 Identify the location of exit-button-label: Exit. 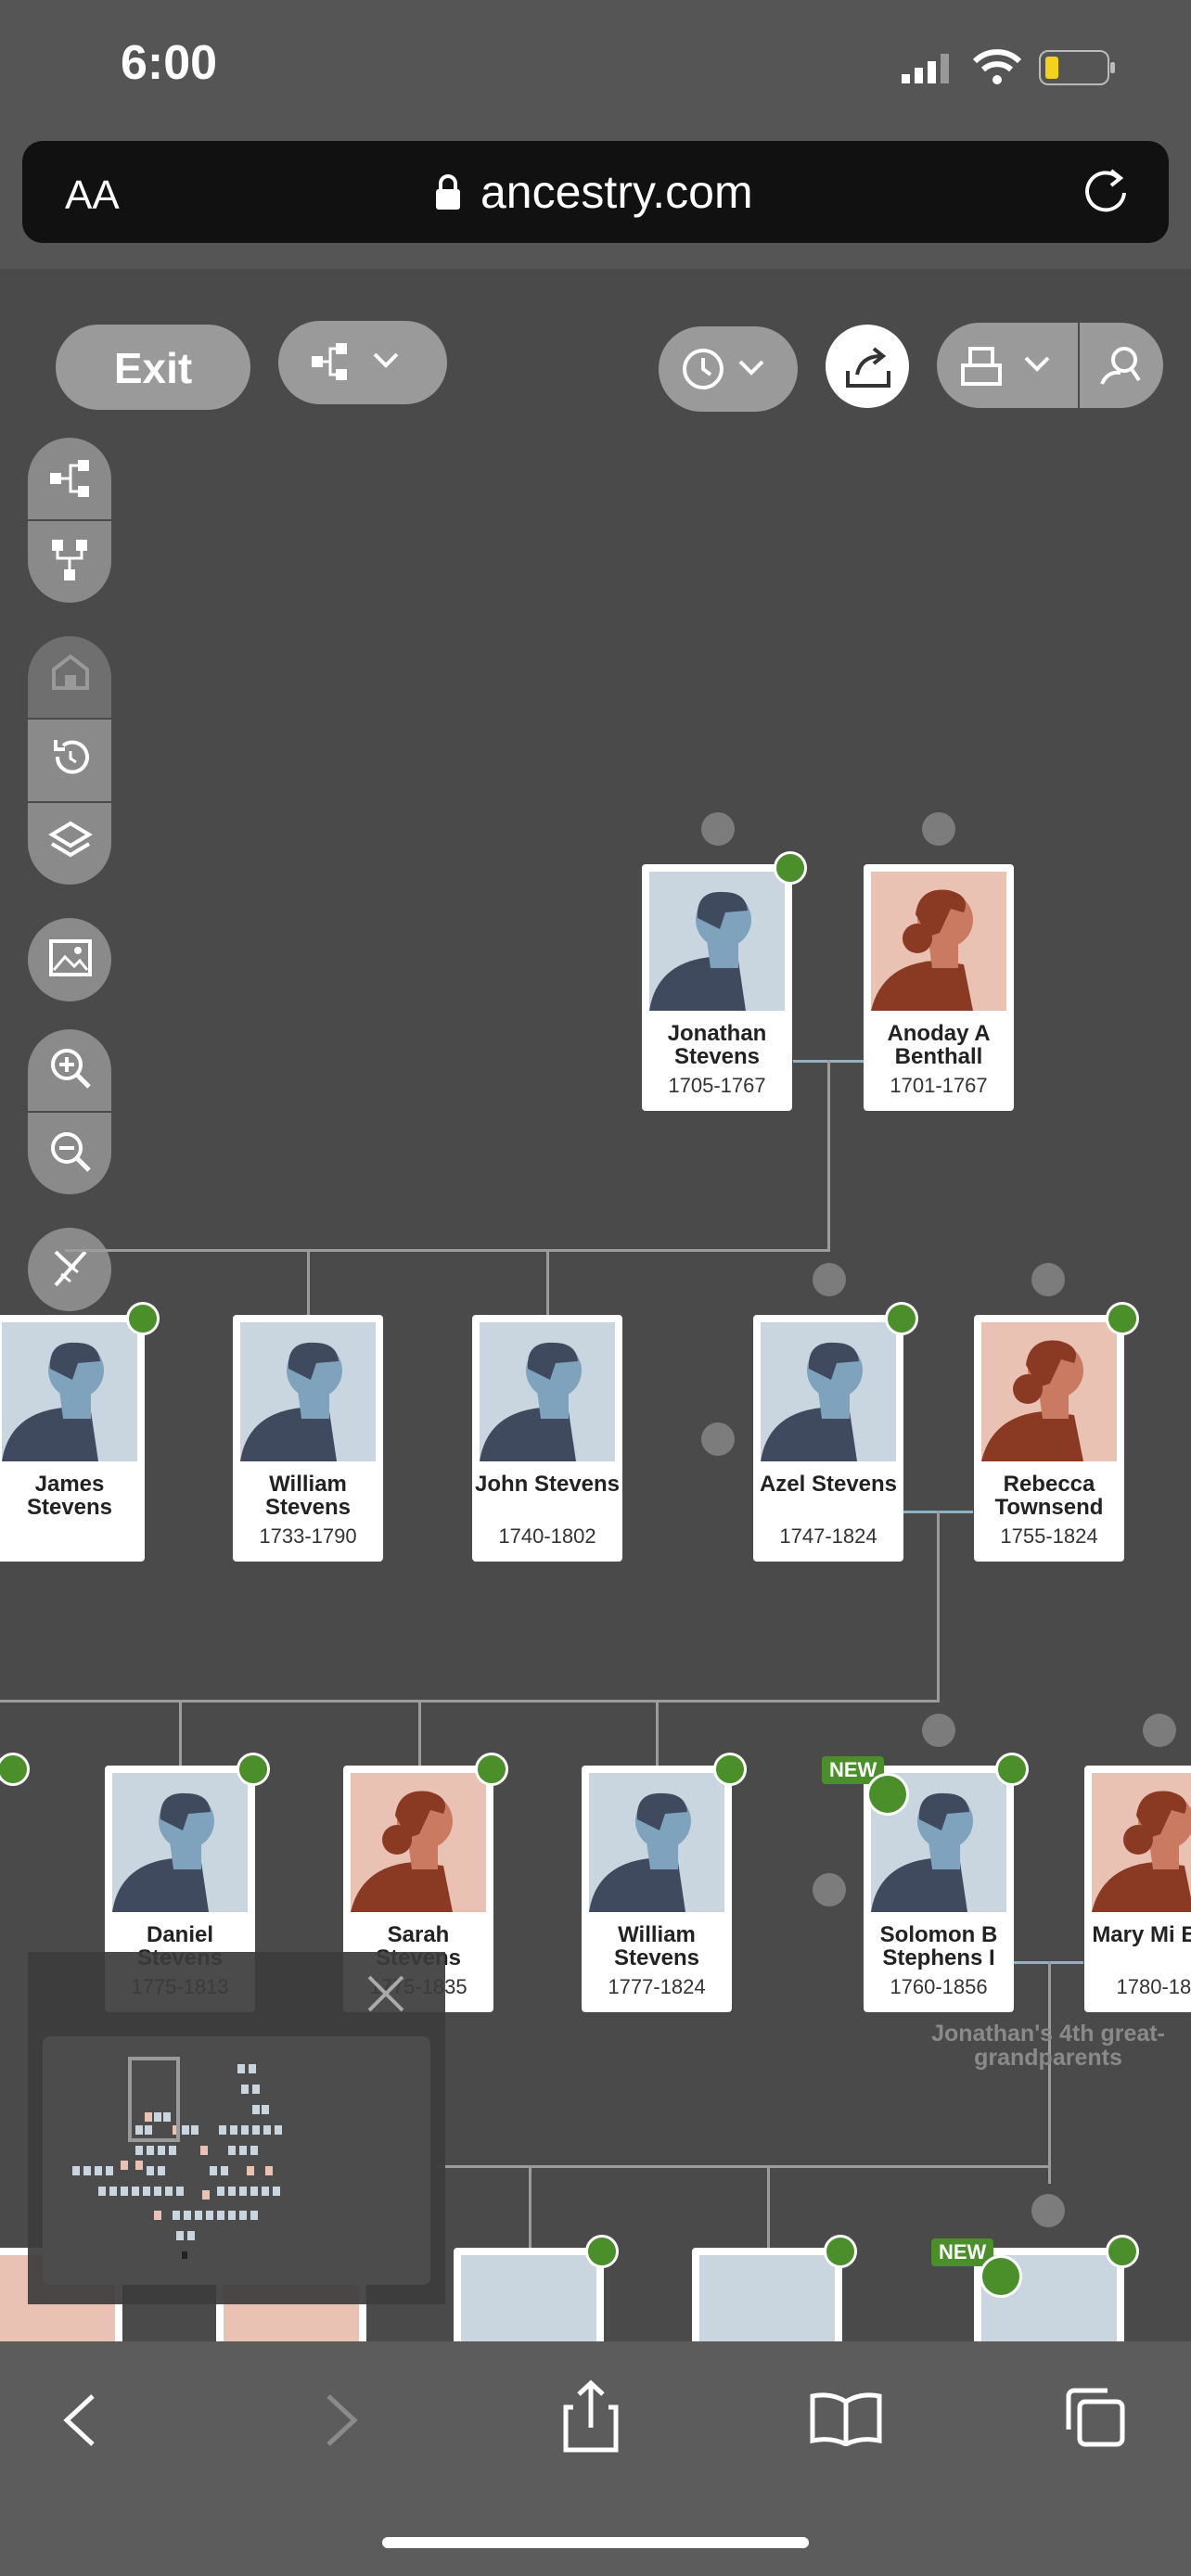
(153, 368).